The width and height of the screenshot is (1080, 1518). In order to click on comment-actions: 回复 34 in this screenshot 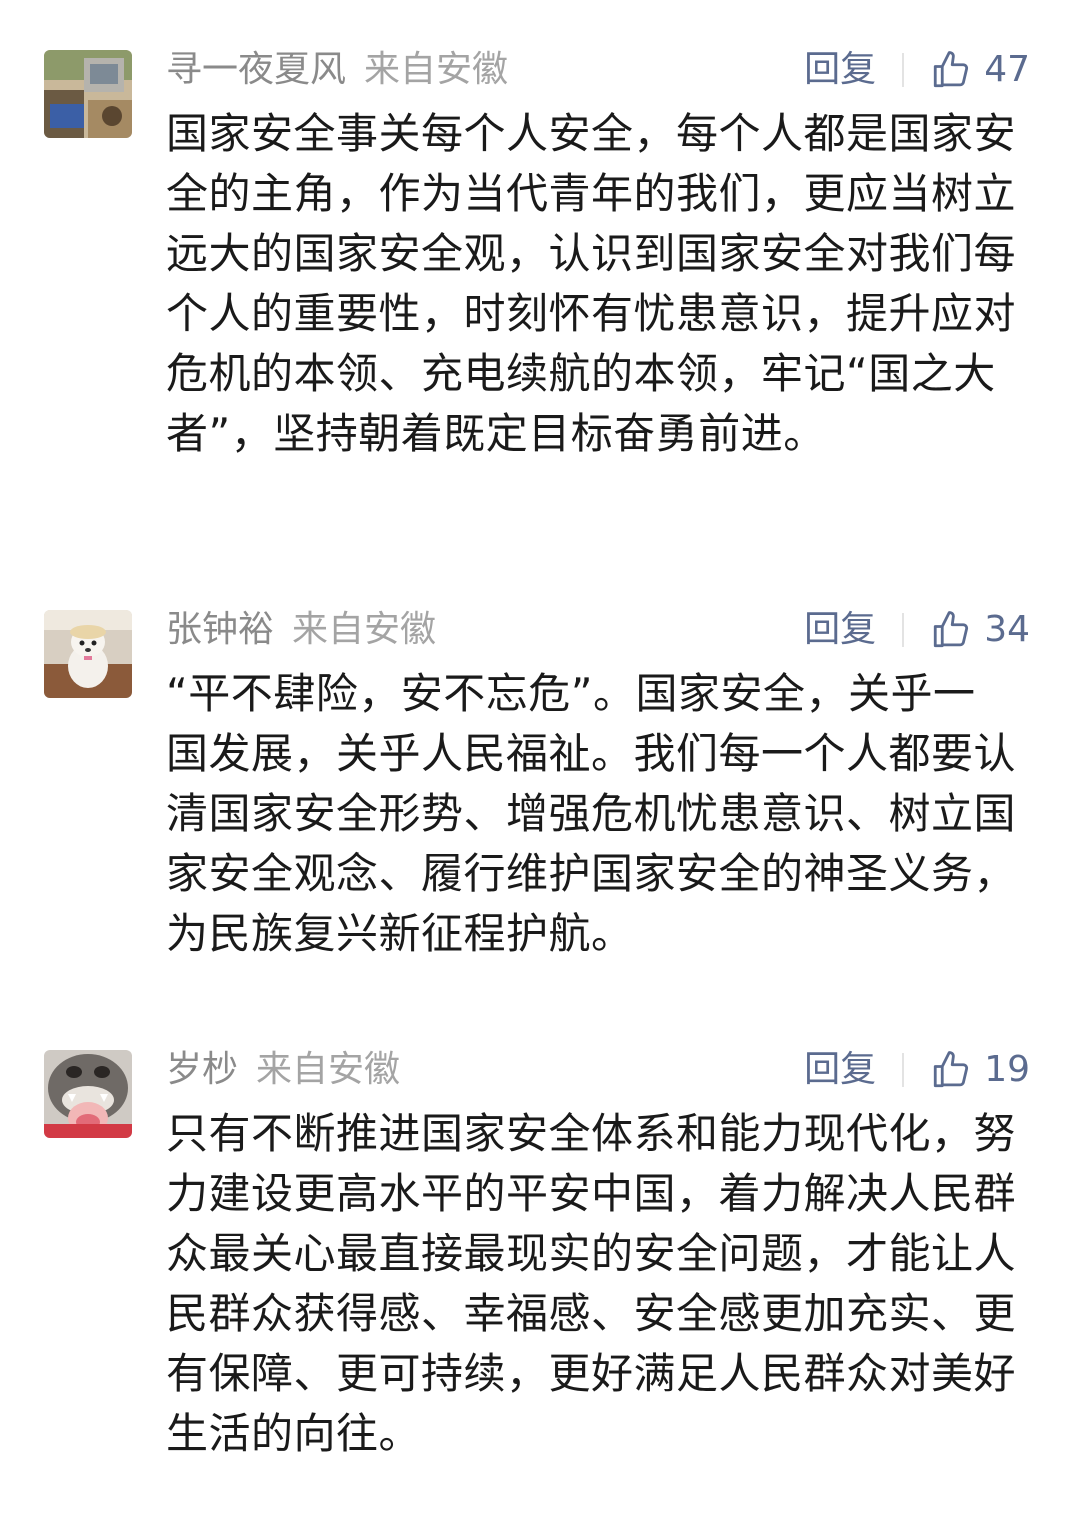, I will do `click(917, 630)`.